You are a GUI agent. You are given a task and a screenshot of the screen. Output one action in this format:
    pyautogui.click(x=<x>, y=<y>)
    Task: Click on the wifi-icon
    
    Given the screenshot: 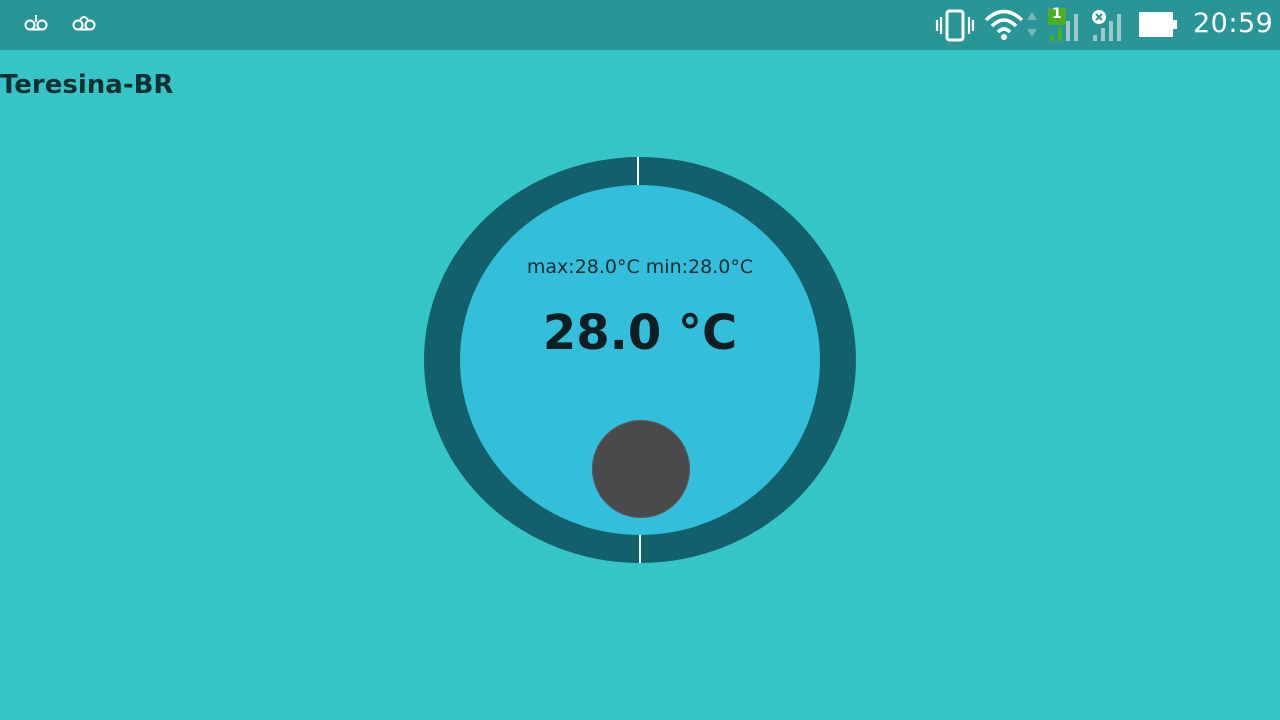 What is the action you would take?
    pyautogui.click(x=1004, y=24)
    